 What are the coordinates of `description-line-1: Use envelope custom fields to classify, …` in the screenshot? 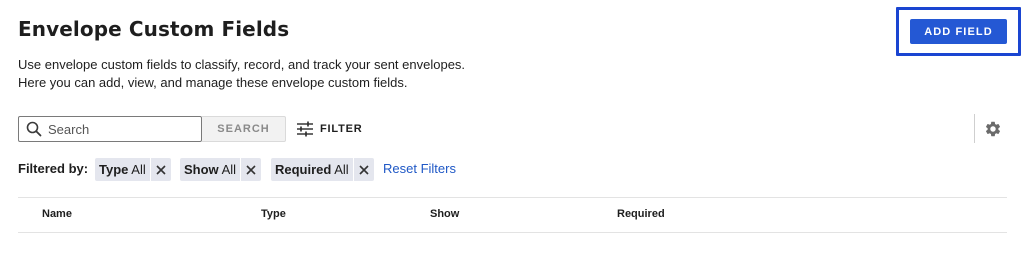 It's located at (242, 64).